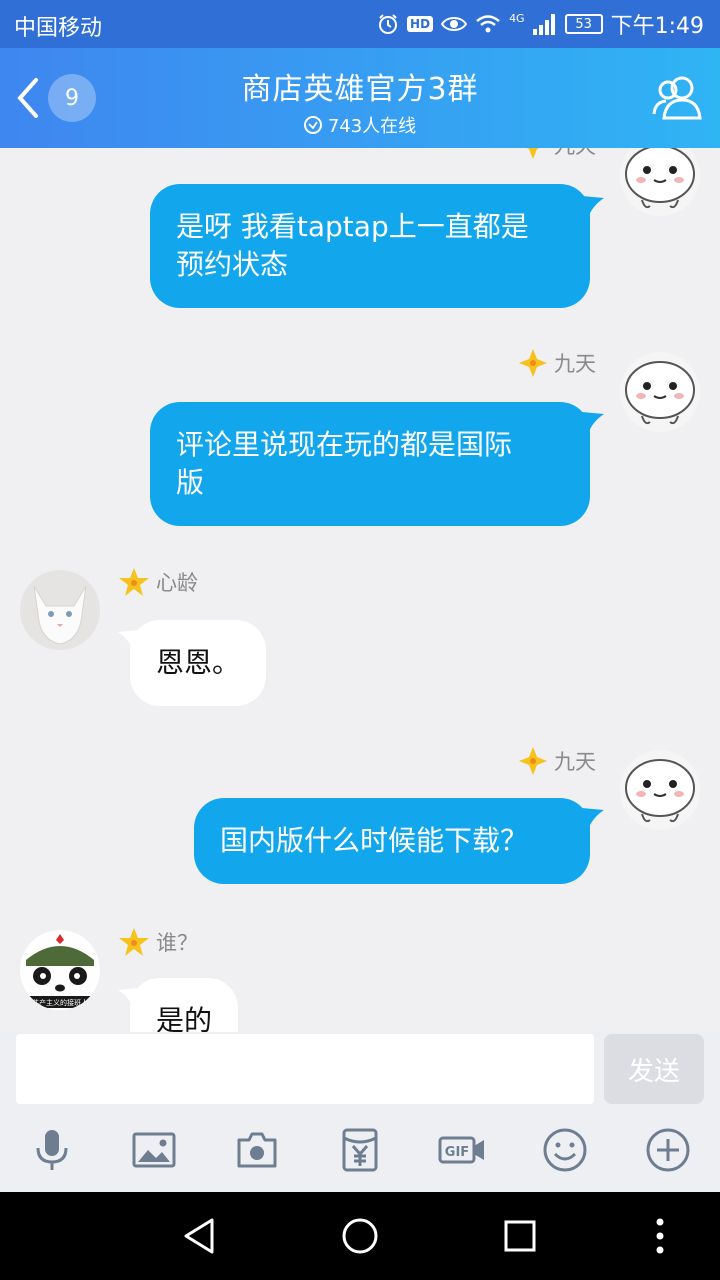 Image resolution: width=720 pixels, height=1280 pixels. What do you see at coordinates (360, 1112) in the screenshot?
I see `message-input-bar: 发送 GIF` at bounding box center [360, 1112].